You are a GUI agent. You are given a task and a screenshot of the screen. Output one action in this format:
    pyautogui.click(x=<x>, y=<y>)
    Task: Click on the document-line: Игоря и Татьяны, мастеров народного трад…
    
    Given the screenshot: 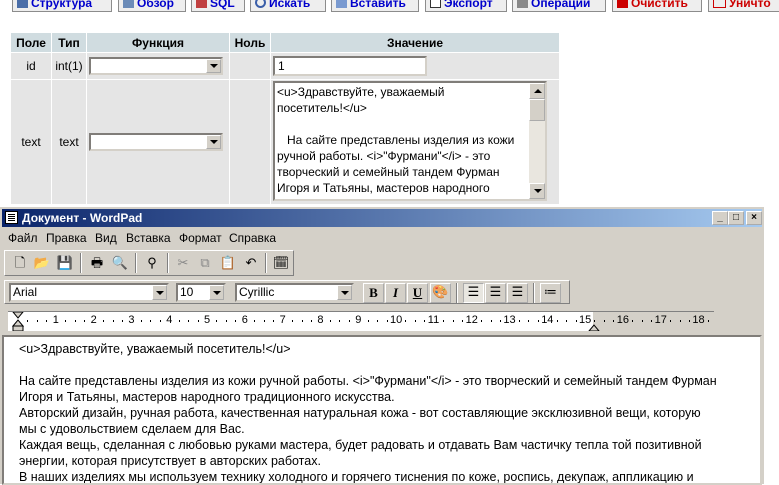 What is the action you would take?
    pyautogui.click(x=207, y=397)
    